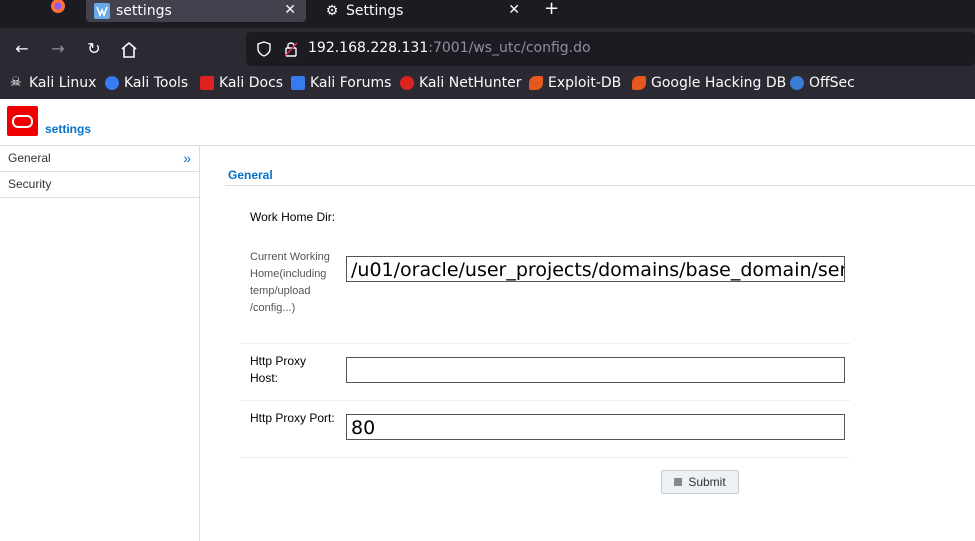  What do you see at coordinates (207, 83) in the screenshot?
I see `kali-docs-icon` at bounding box center [207, 83].